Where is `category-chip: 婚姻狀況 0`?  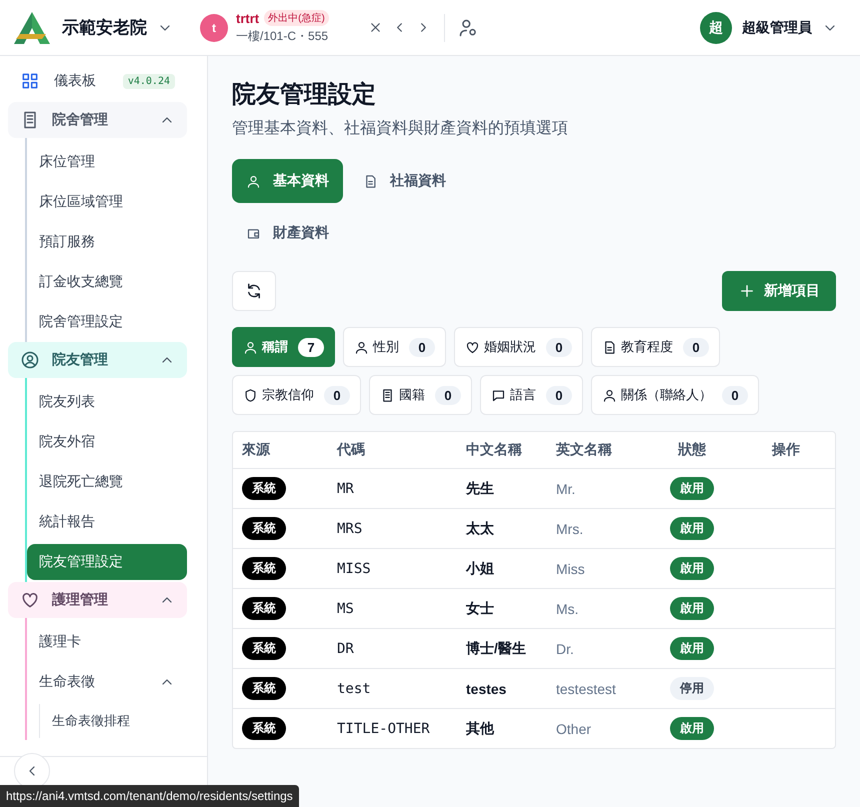
category-chip: 婚姻狀況 0 is located at coordinates (518, 347).